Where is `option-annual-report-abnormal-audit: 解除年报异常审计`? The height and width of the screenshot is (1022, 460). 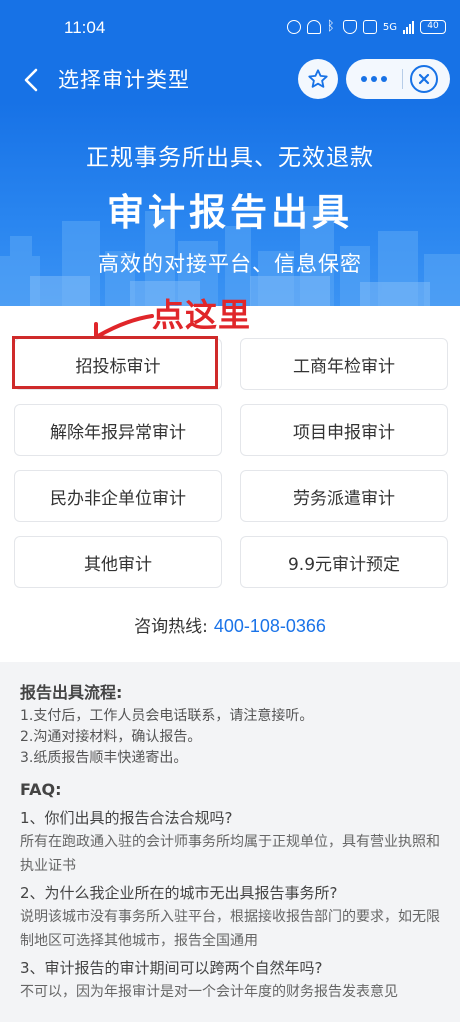
option-annual-report-abnormal-audit: 解除年报异常审计 is located at coordinates (118, 430).